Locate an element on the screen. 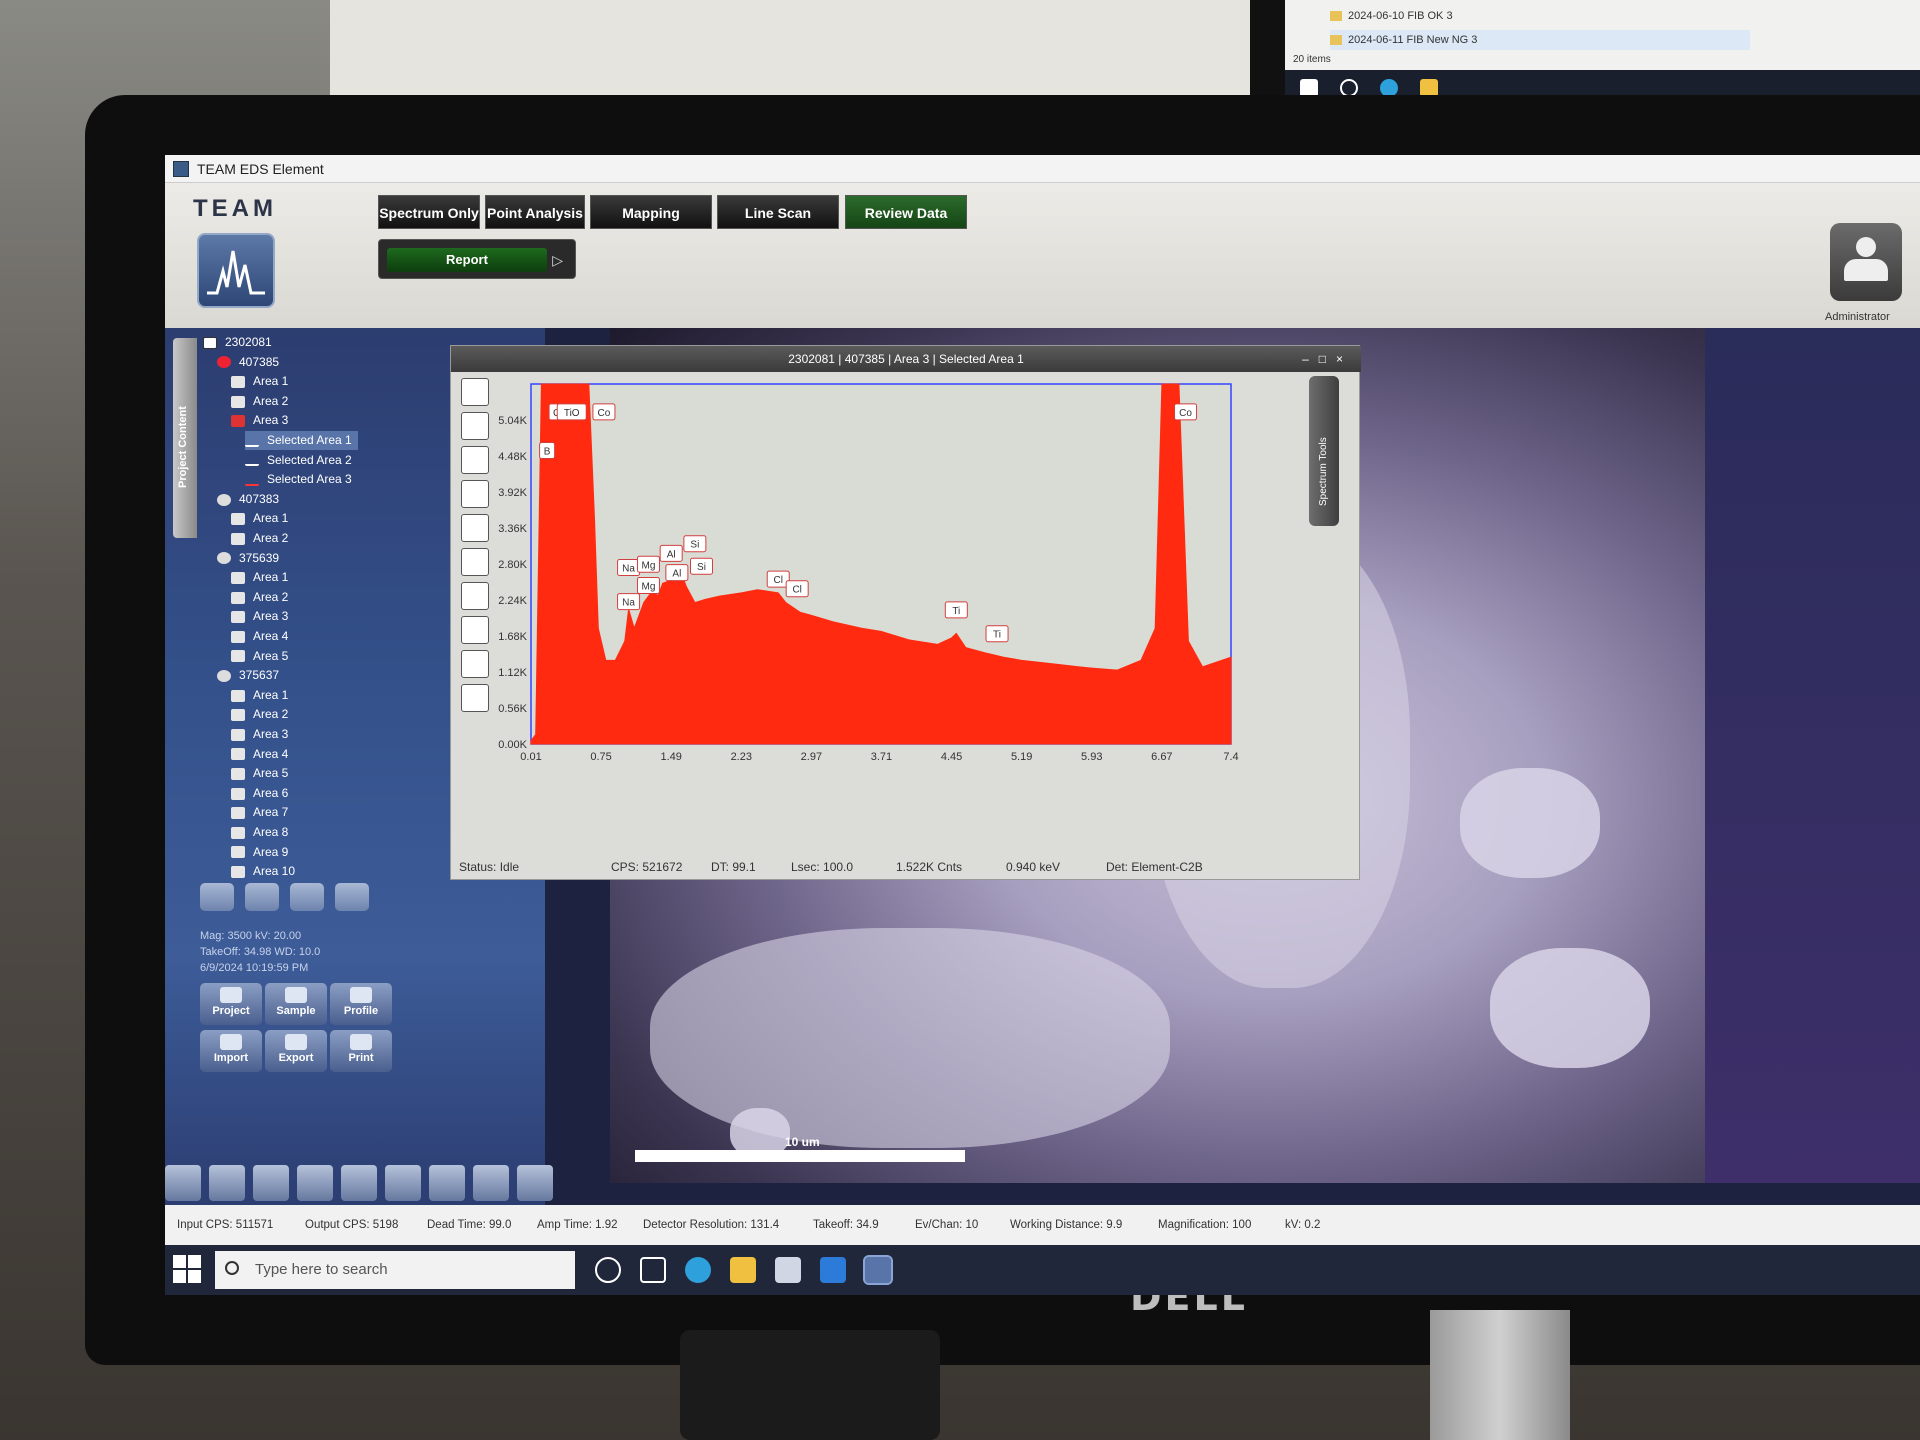 This screenshot has height=1440, width=1920. tab-spectrum-only: Spectrum Only is located at coordinates (429, 212).